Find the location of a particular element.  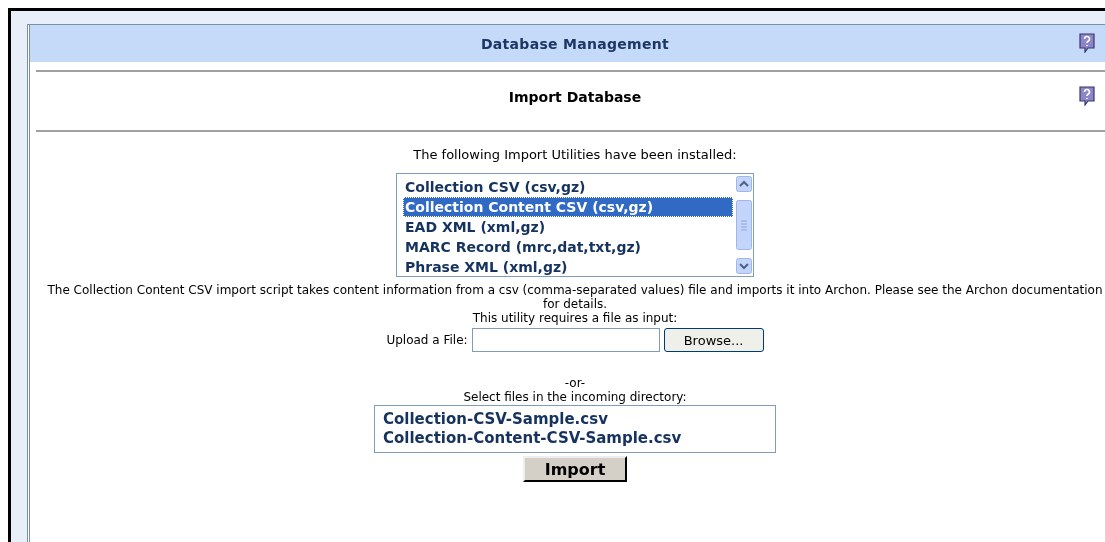

description-text: The Collection Content CSV import script takes content information from a csv (comma-separated values) file and imports it into Archon. Please see the Archon documentation for details. is located at coordinates (575, 297).